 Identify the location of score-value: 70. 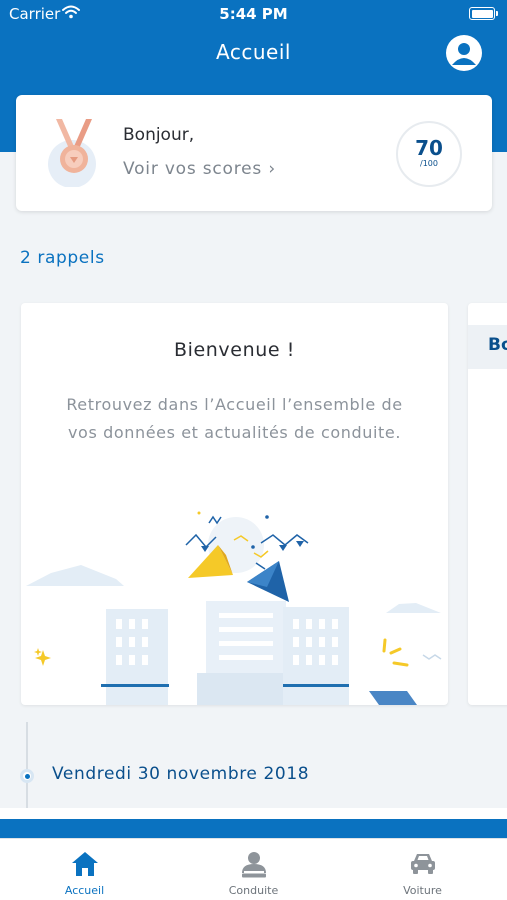
(429, 148).